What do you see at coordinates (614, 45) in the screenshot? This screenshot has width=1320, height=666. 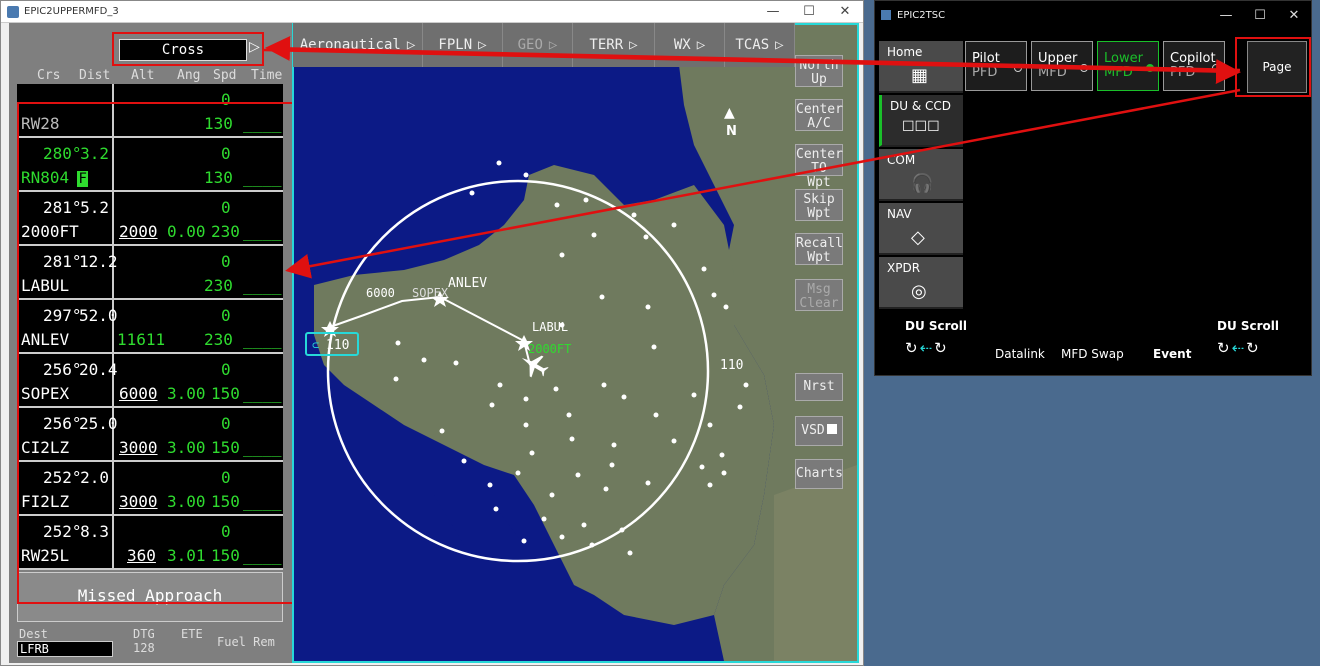 I see `tab-terr: TERR ▷` at bounding box center [614, 45].